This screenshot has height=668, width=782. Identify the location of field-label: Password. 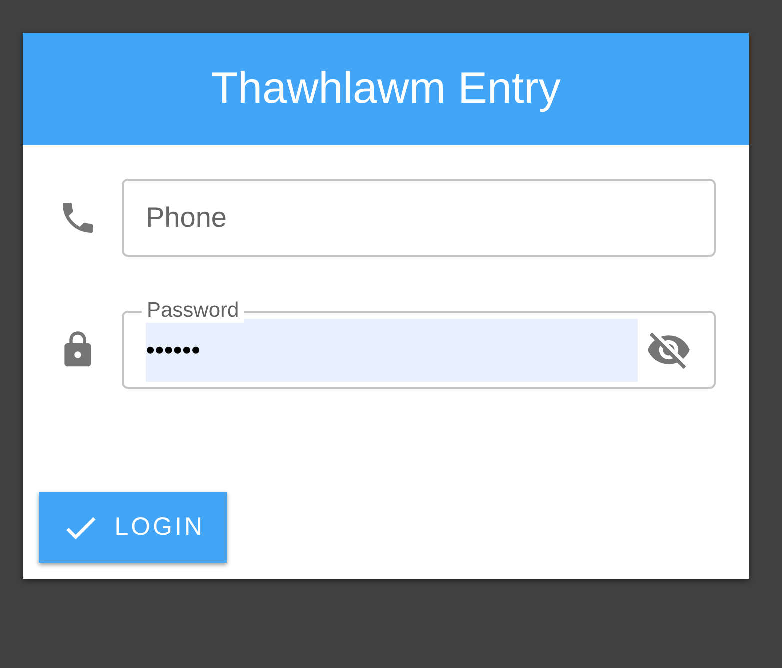
(193, 311).